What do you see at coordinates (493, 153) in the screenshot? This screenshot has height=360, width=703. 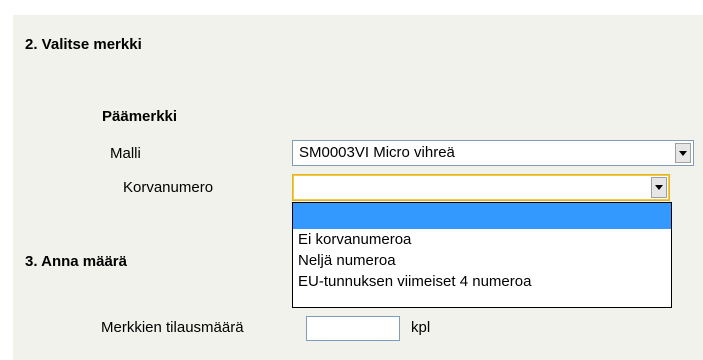 I see `model-select: SM0003VI Micro vihreä` at bounding box center [493, 153].